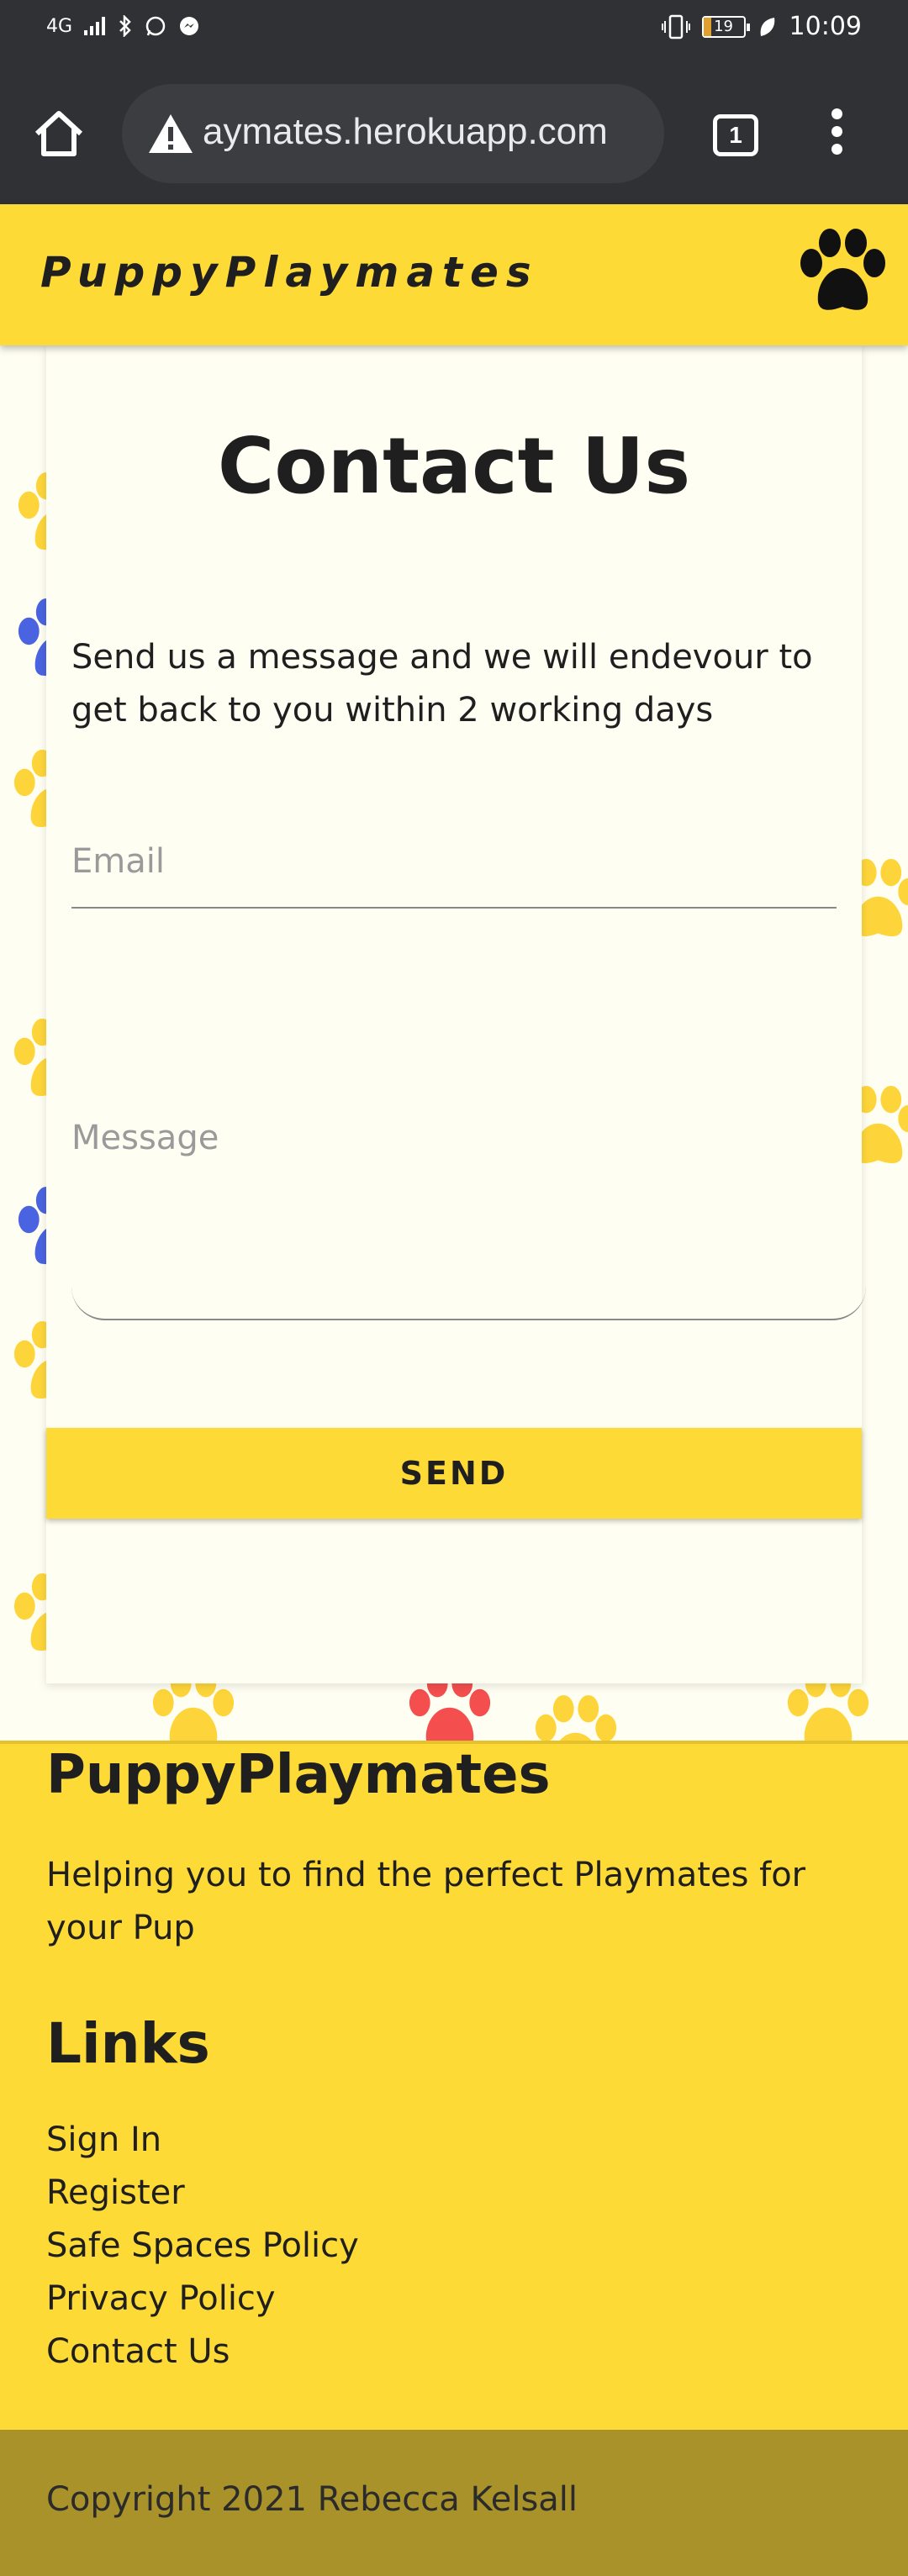 The width and height of the screenshot is (908, 2576). What do you see at coordinates (707, 26) in the screenshot?
I see `battery-level-fill` at bounding box center [707, 26].